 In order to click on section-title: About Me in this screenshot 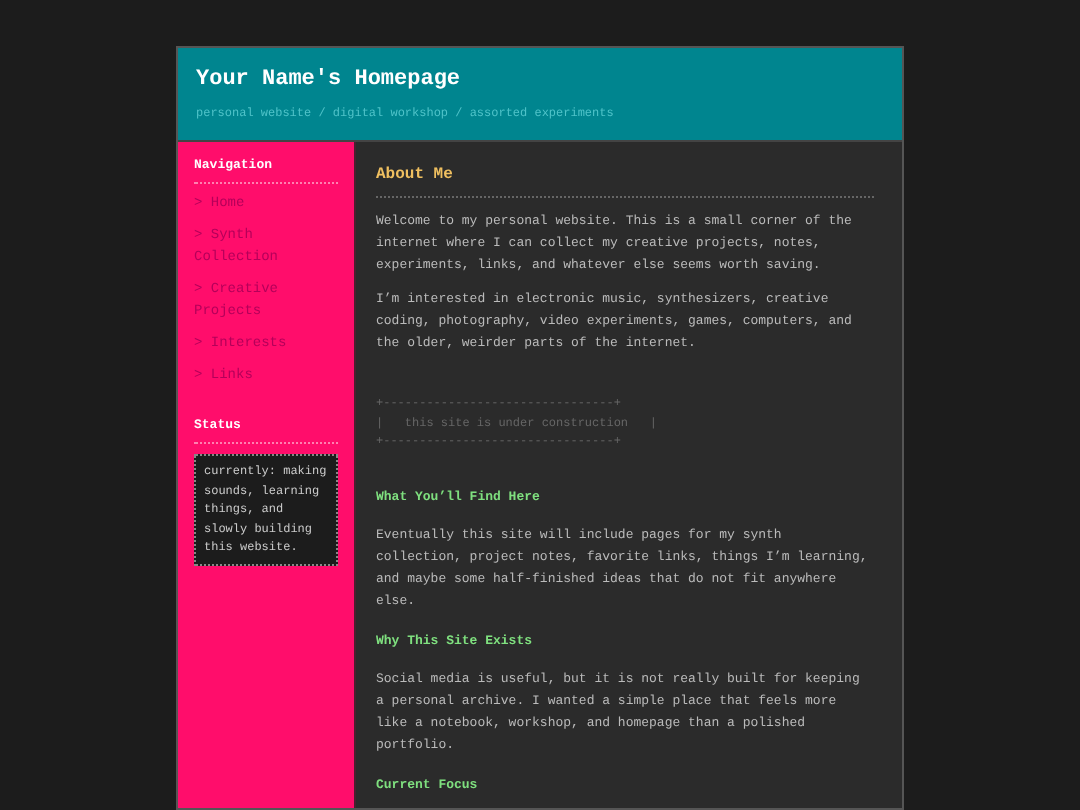, I will do `click(625, 182)`.